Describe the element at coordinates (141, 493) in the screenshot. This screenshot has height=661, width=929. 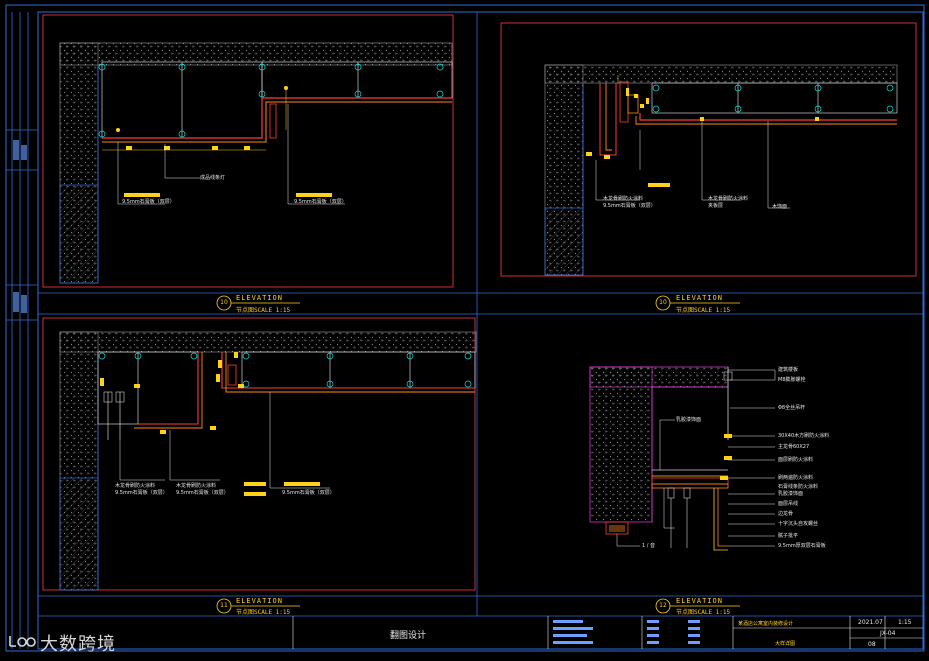
I see `panel-3-callout-2: 9.5mm石膏板（双层）` at that location.